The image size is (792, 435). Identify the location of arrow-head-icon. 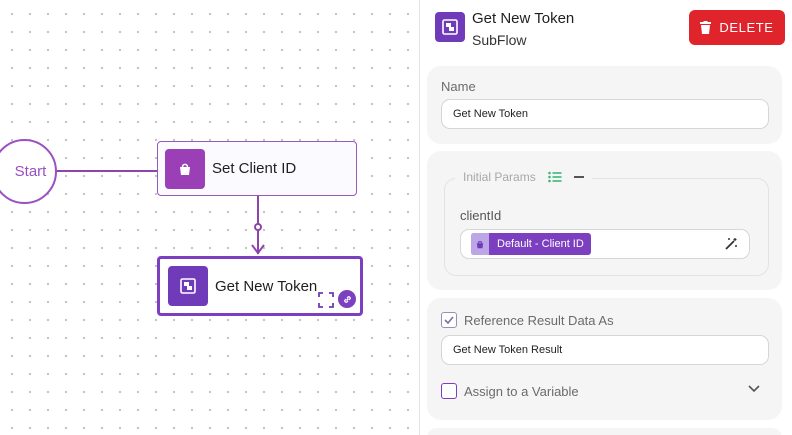
(258, 249).